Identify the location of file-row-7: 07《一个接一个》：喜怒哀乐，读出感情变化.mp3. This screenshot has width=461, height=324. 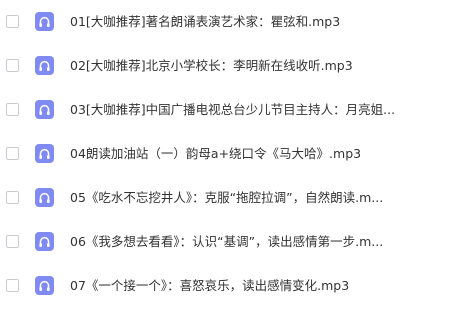
(230, 286).